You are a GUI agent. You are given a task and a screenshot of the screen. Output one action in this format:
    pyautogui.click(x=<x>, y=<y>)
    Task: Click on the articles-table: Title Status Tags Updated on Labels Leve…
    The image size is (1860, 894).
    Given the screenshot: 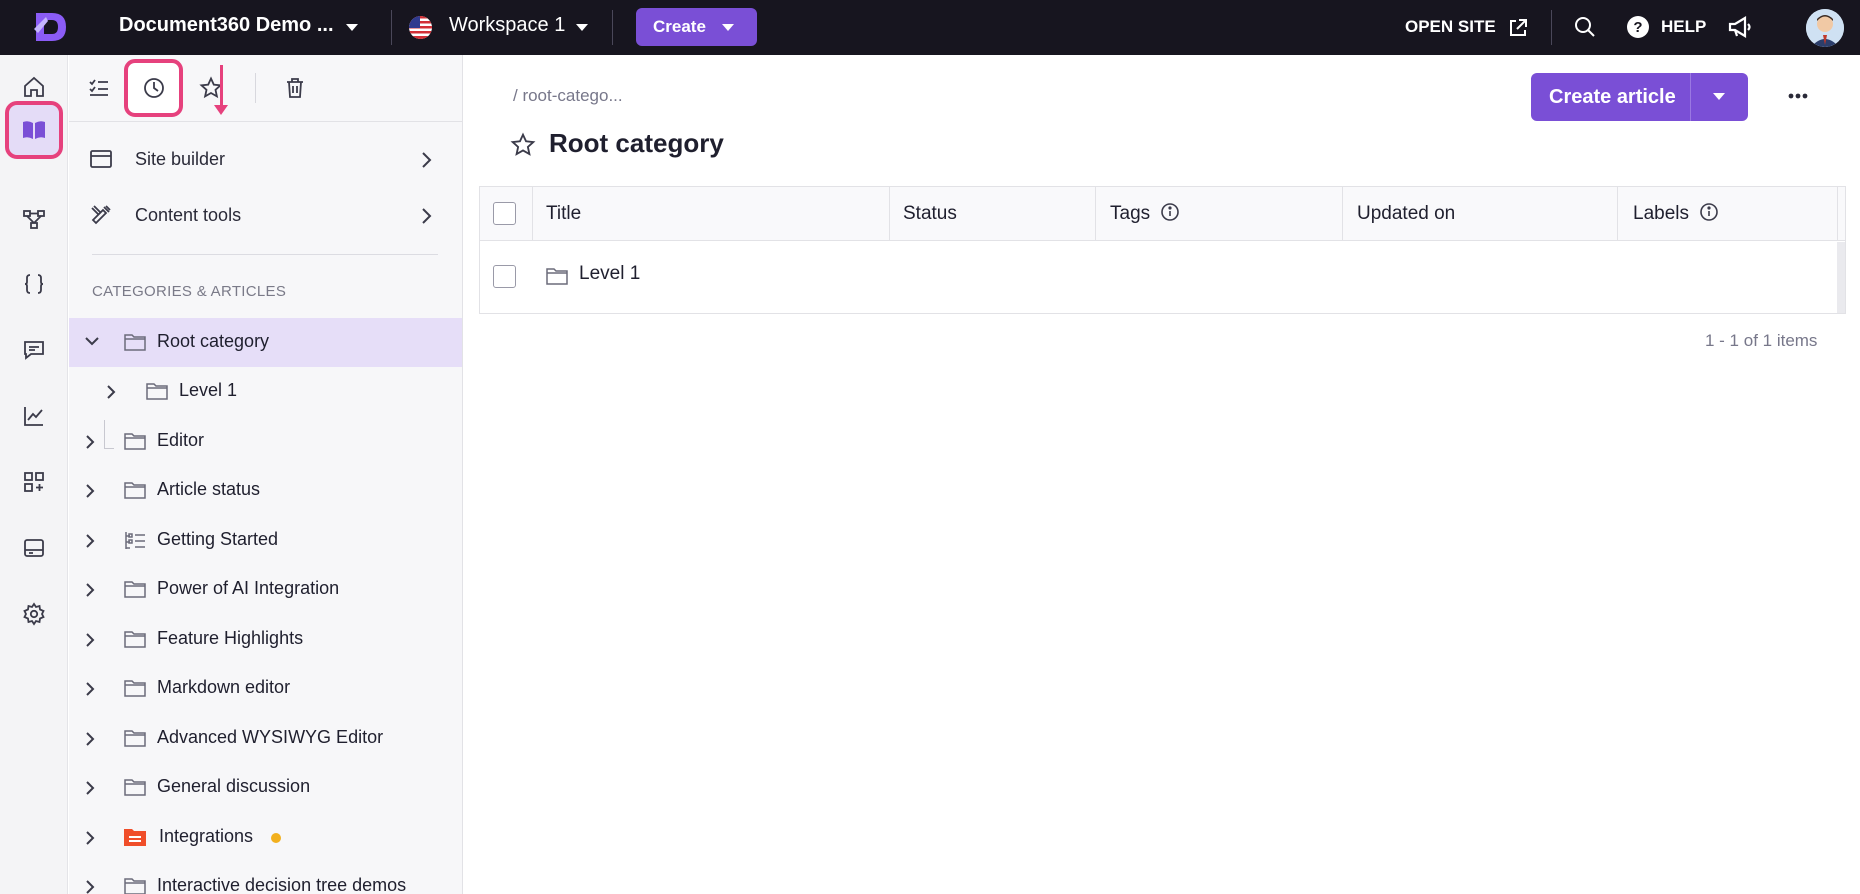 What is the action you would take?
    pyautogui.click(x=1162, y=250)
    